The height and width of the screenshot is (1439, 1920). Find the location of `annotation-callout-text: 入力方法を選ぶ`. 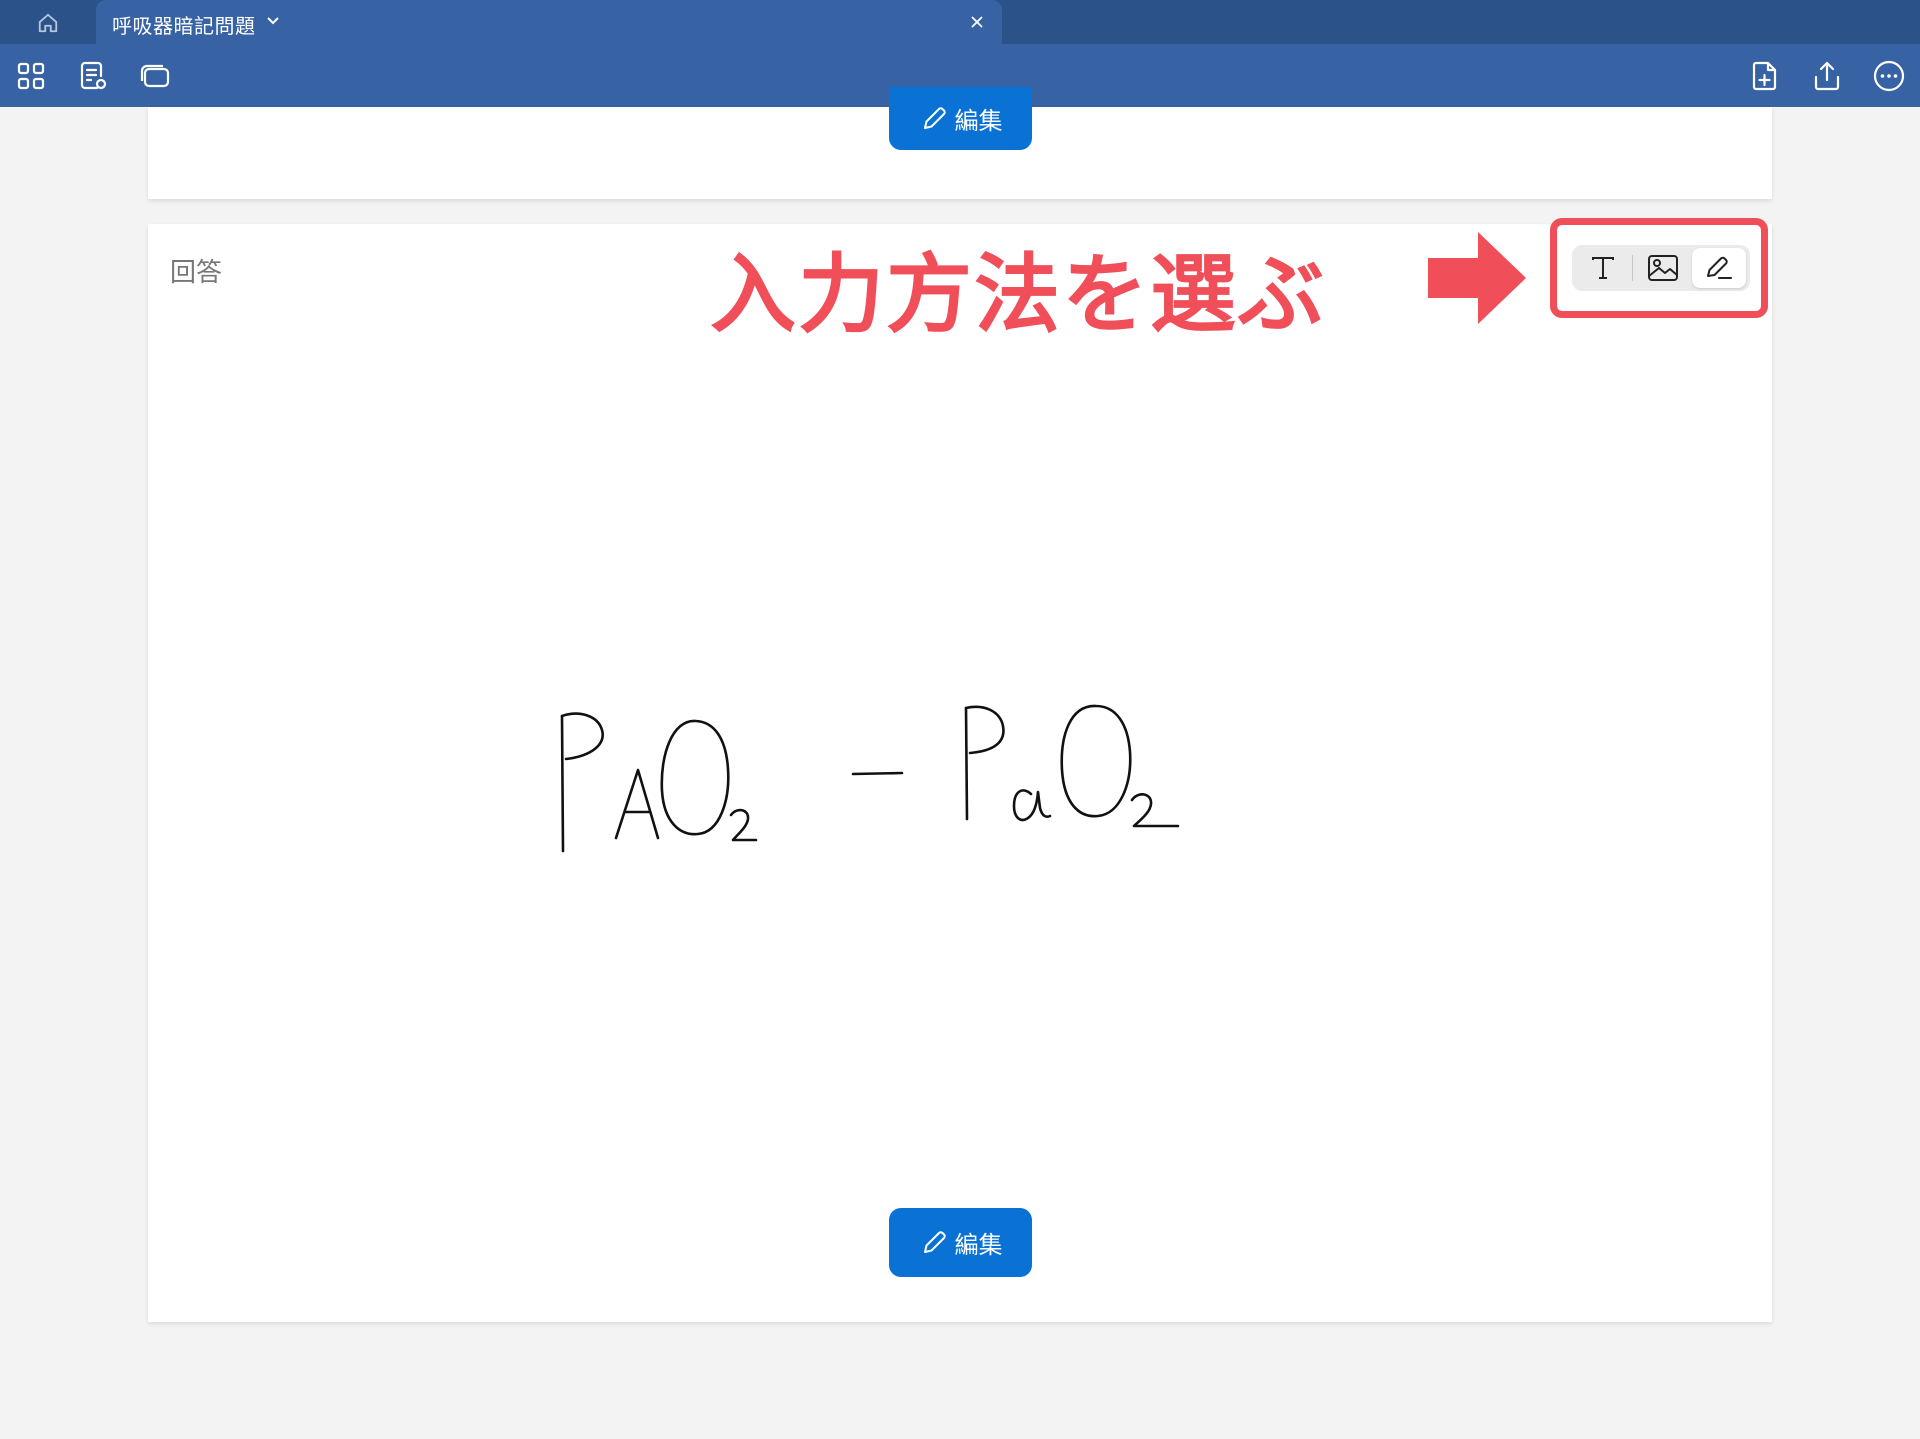

annotation-callout-text: 入力方法を選ぶ is located at coordinates (1018, 295).